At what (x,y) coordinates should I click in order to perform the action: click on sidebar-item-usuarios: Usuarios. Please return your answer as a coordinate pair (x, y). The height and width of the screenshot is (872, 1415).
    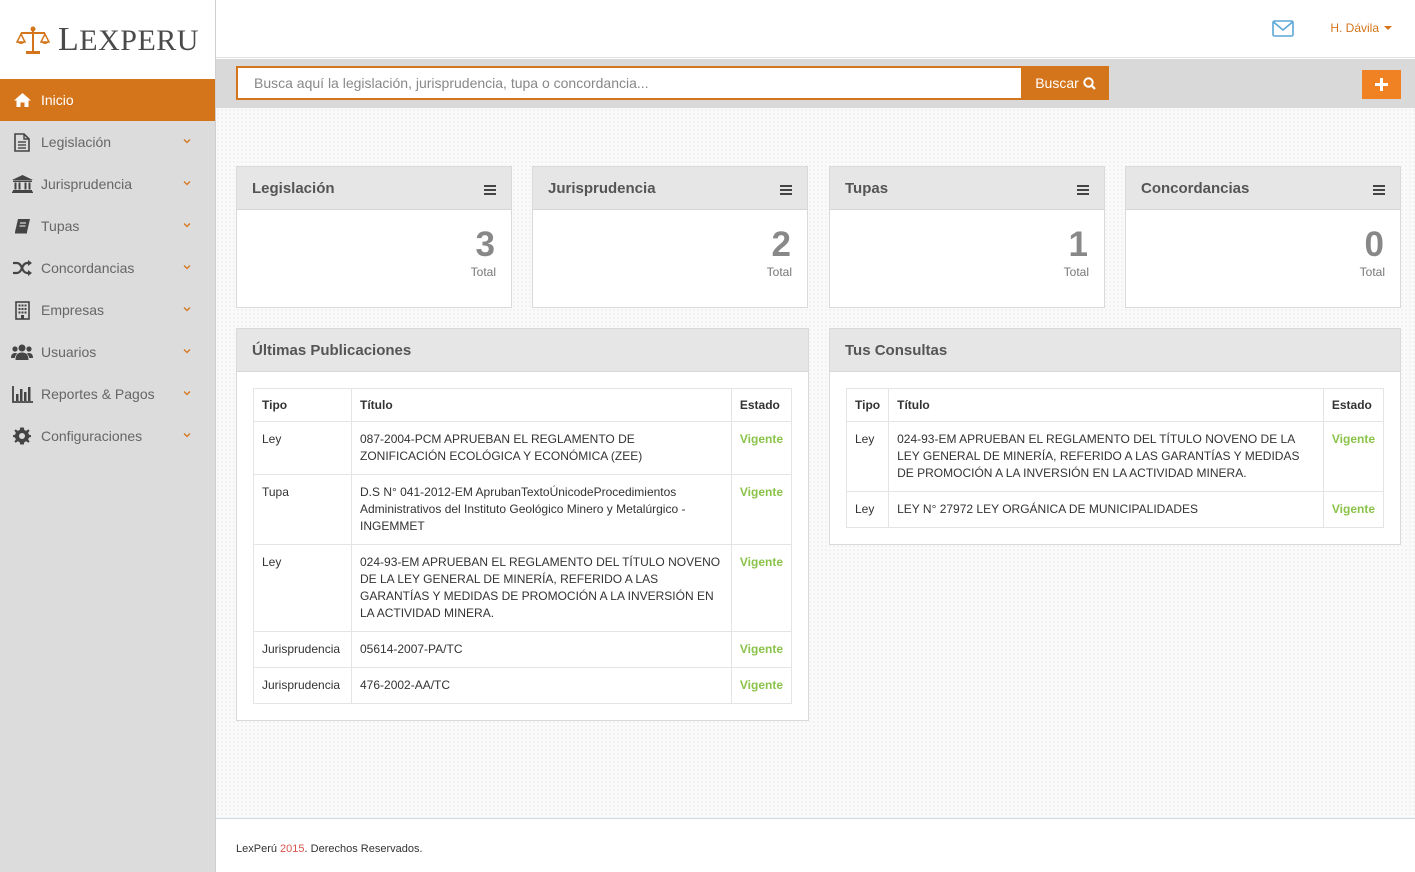
    Looking at the image, I should click on (107, 352).